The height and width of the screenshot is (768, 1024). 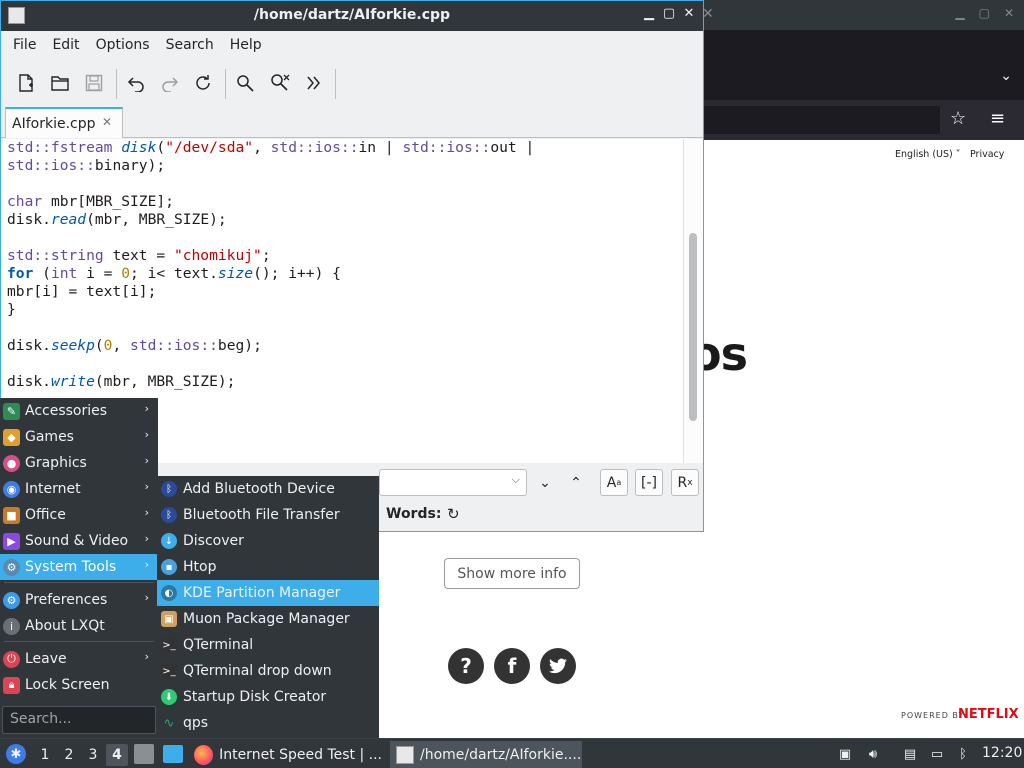 I want to click on submenu-startup-disk-creator: ⬇ Startup Disk Creator, so click(x=268, y=697).